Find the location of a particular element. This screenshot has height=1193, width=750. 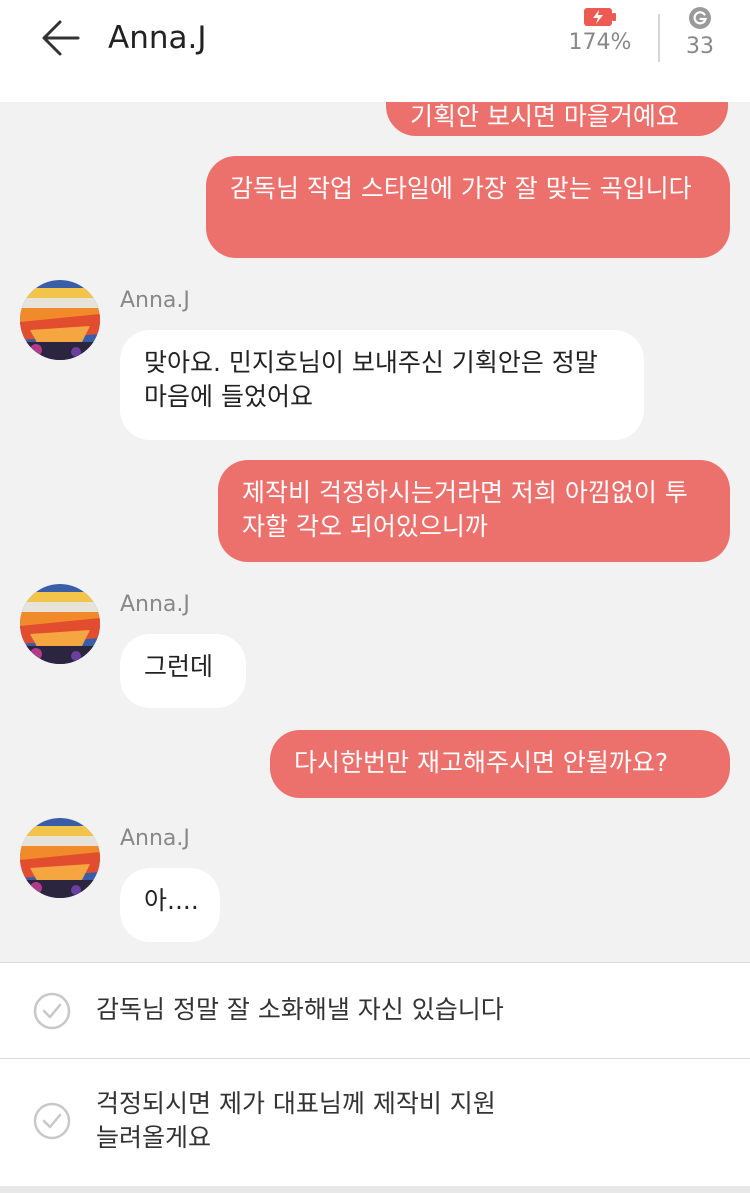

message-text: 제작비 걱정하시는거라면 저희 아낌없이 투자할 각오 되어있으니까 is located at coordinates (465, 509).